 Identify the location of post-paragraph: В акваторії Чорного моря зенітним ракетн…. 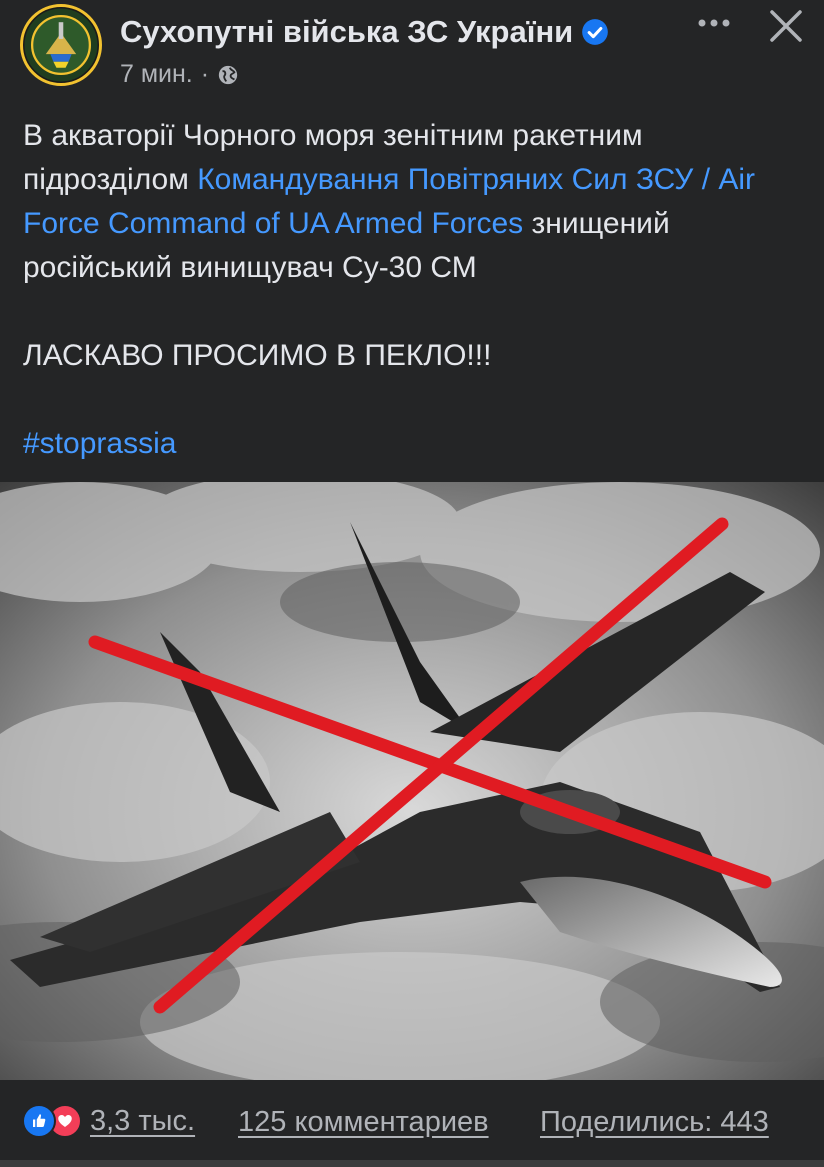
(413, 202).